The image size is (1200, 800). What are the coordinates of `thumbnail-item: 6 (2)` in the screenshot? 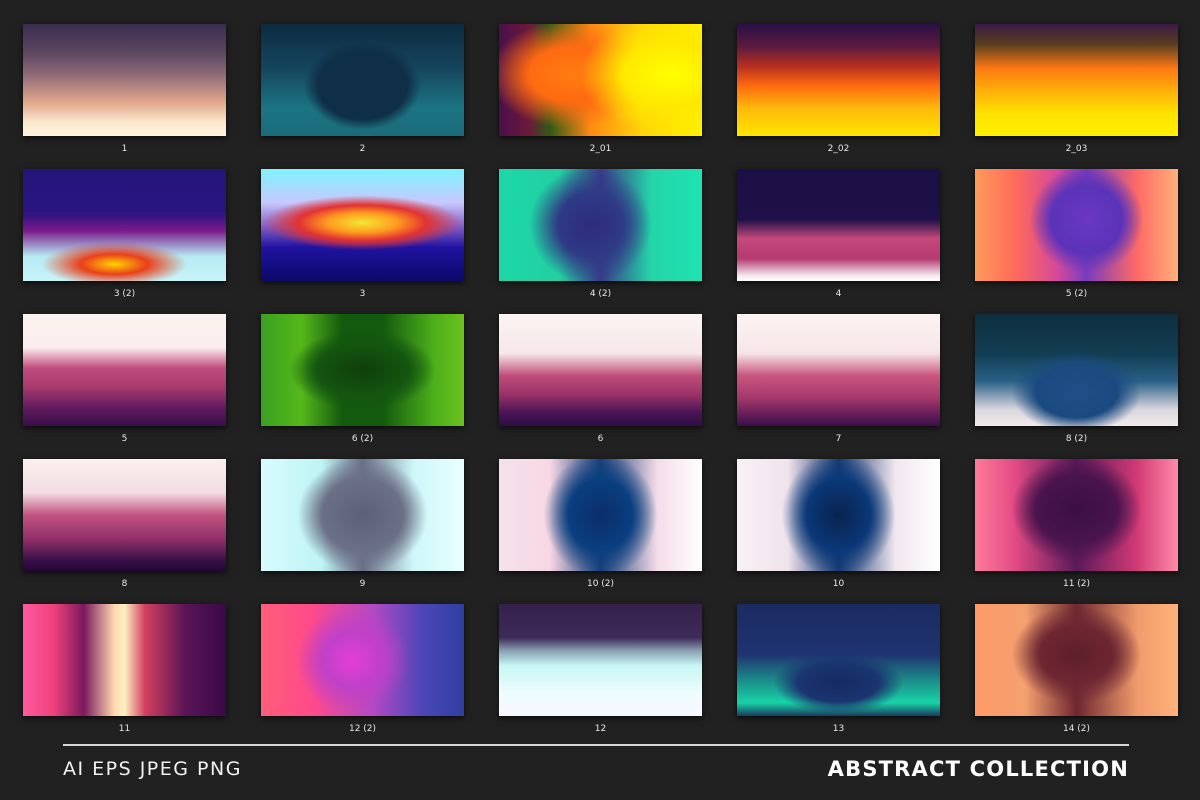 It's located at (362, 386).